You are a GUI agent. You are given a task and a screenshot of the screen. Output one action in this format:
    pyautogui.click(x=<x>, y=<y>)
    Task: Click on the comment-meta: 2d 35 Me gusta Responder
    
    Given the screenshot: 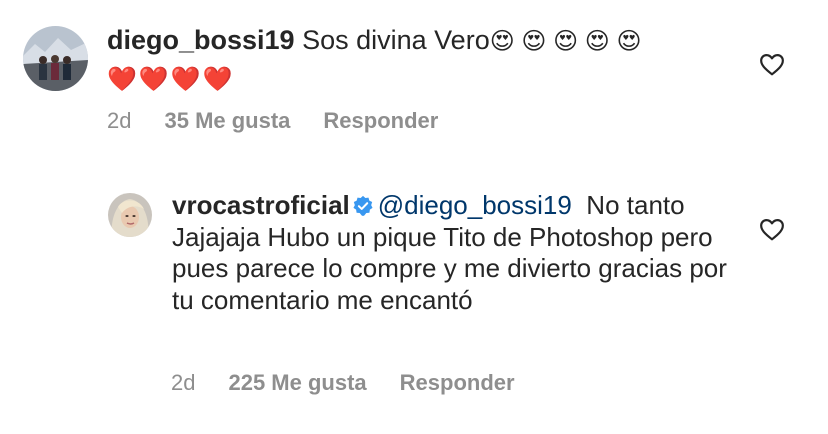 What is the action you would take?
    pyautogui.click(x=272, y=121)
    